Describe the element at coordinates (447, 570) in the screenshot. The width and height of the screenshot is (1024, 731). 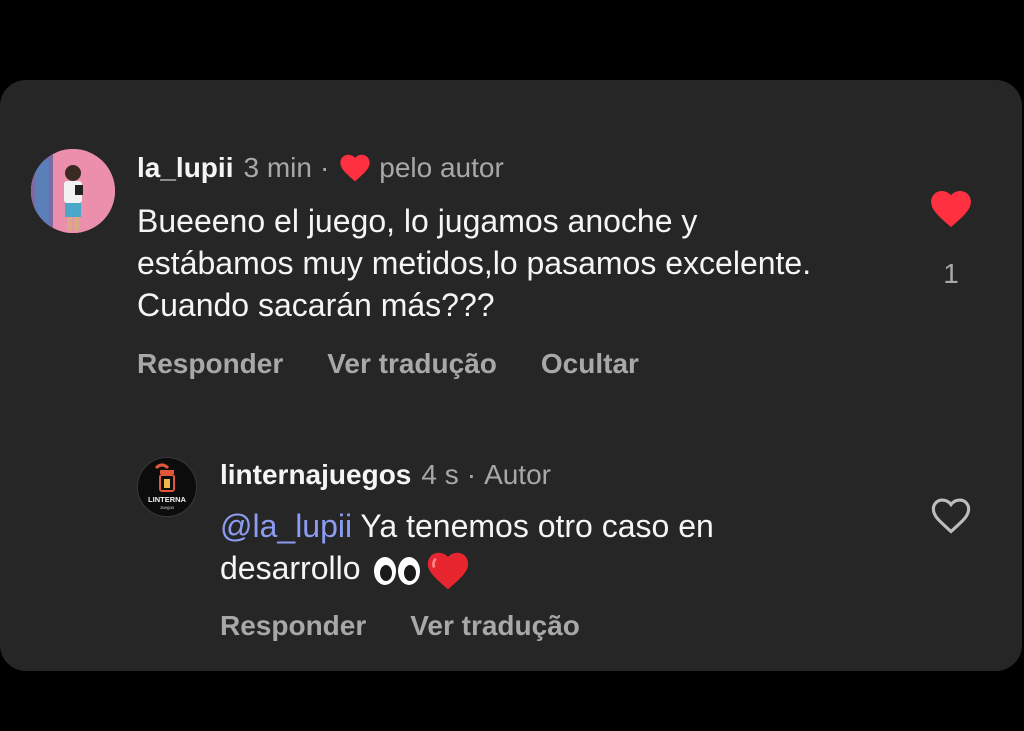
I see `red-heart-emoji` at that location.